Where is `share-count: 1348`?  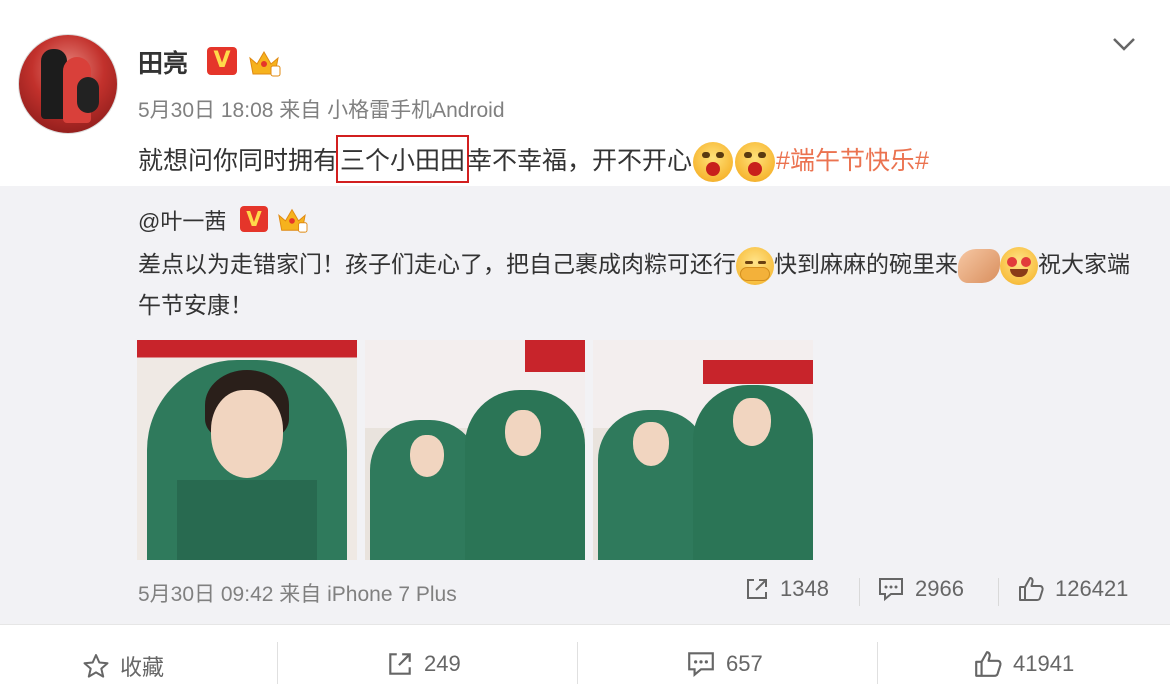 share-count: 1348 is located at coordinates (804, 588).